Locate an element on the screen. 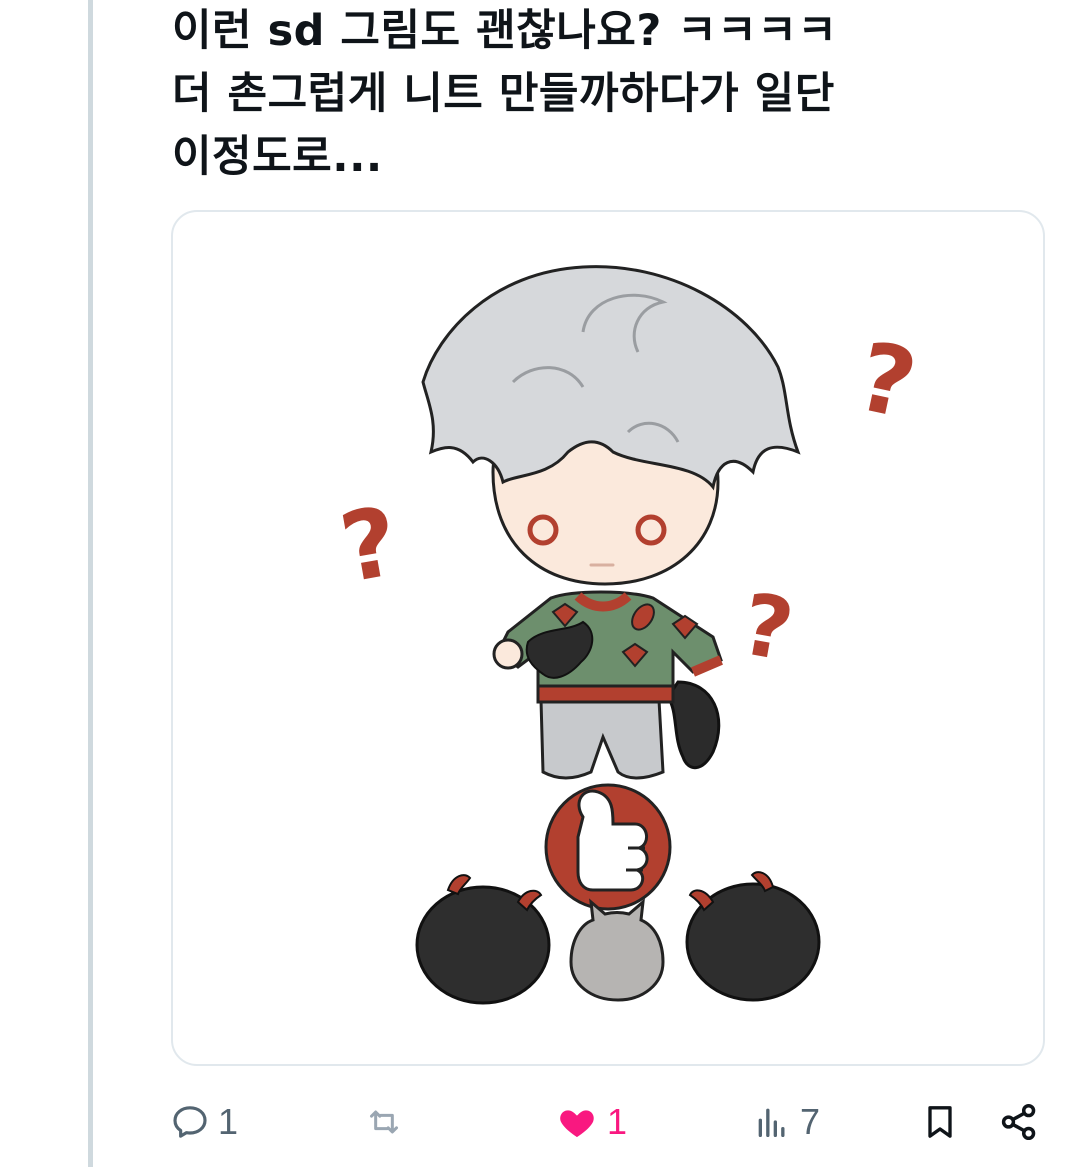 The image size is (1080, 1167). question-mark-left: ? is located at coordinates (369, 546).